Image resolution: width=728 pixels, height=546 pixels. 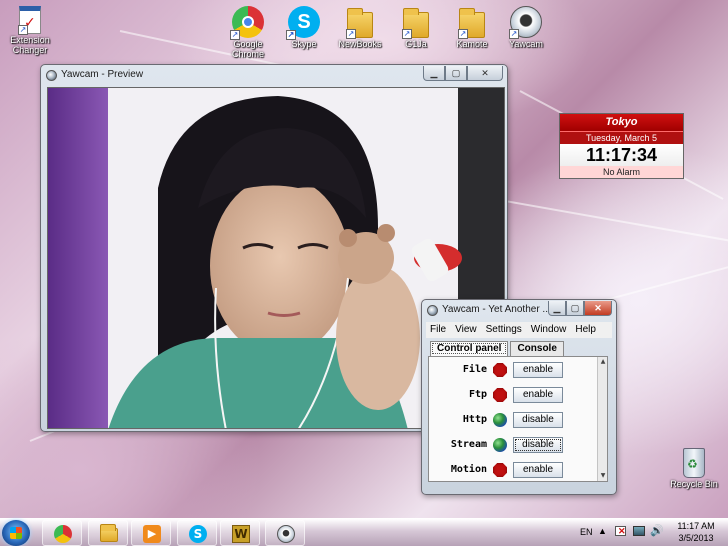 What do you see at coordinates (602, 531) in the screenshot?
I see `show-hidden-icons-icon: ▲` at bounding box center [602, 531].